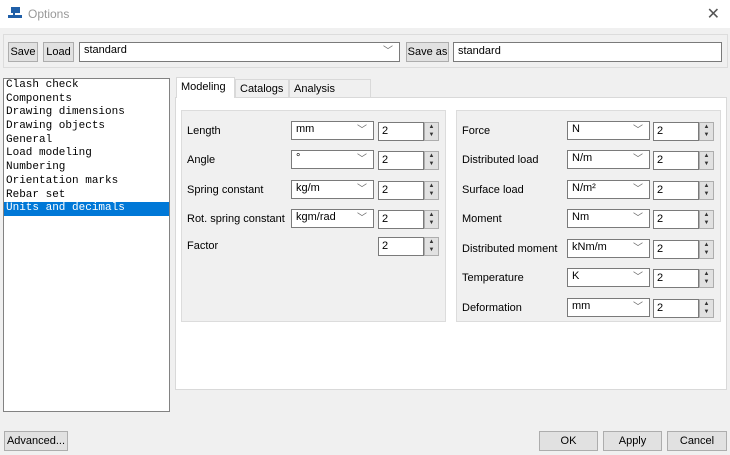 The image size is (730, 455). I want to click on field-label: Distributed load, so click(500, 160).